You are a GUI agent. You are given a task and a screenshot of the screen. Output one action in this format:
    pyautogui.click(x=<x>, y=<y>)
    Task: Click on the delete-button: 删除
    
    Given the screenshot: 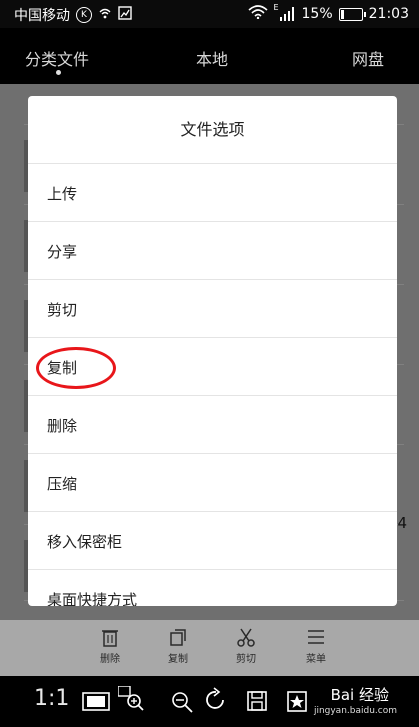 What is the action you would take?
    pyautogui.click(x=110, y=645)
    